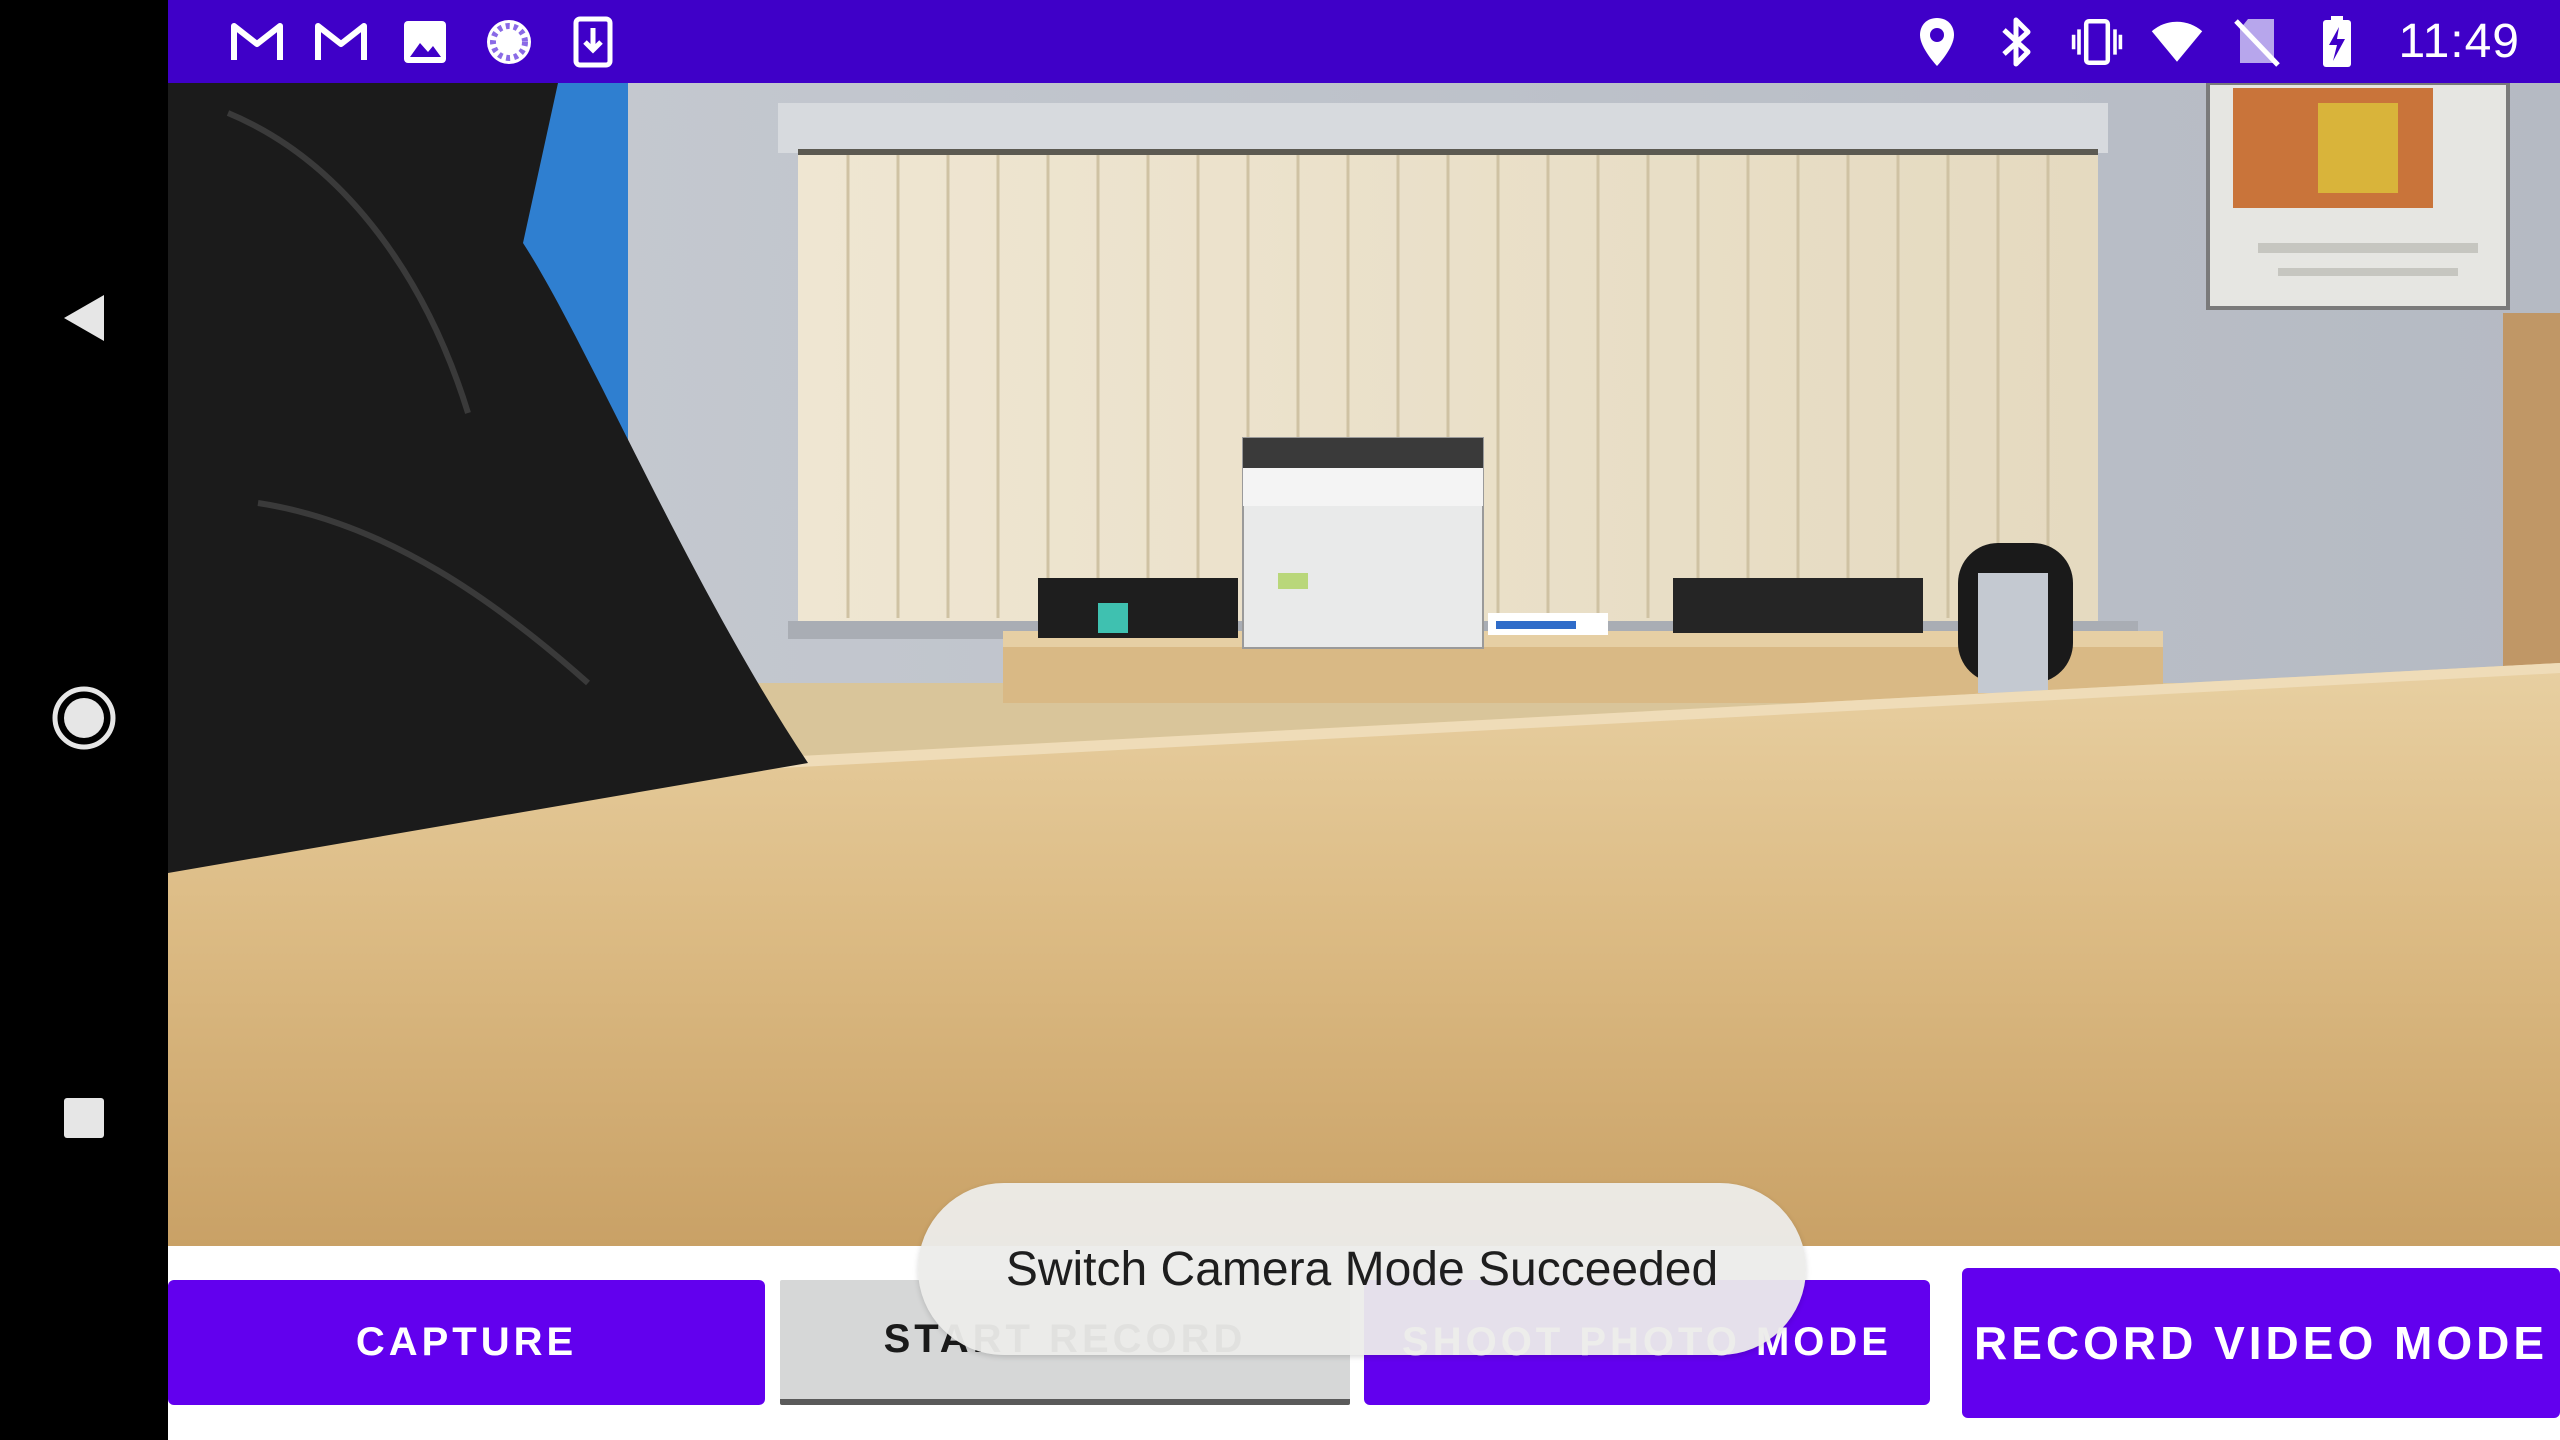  What do you see at coordinates (2017, 42) in the screenshot?
I see `bluetooth-icon` at bounding box center [2017, 42].